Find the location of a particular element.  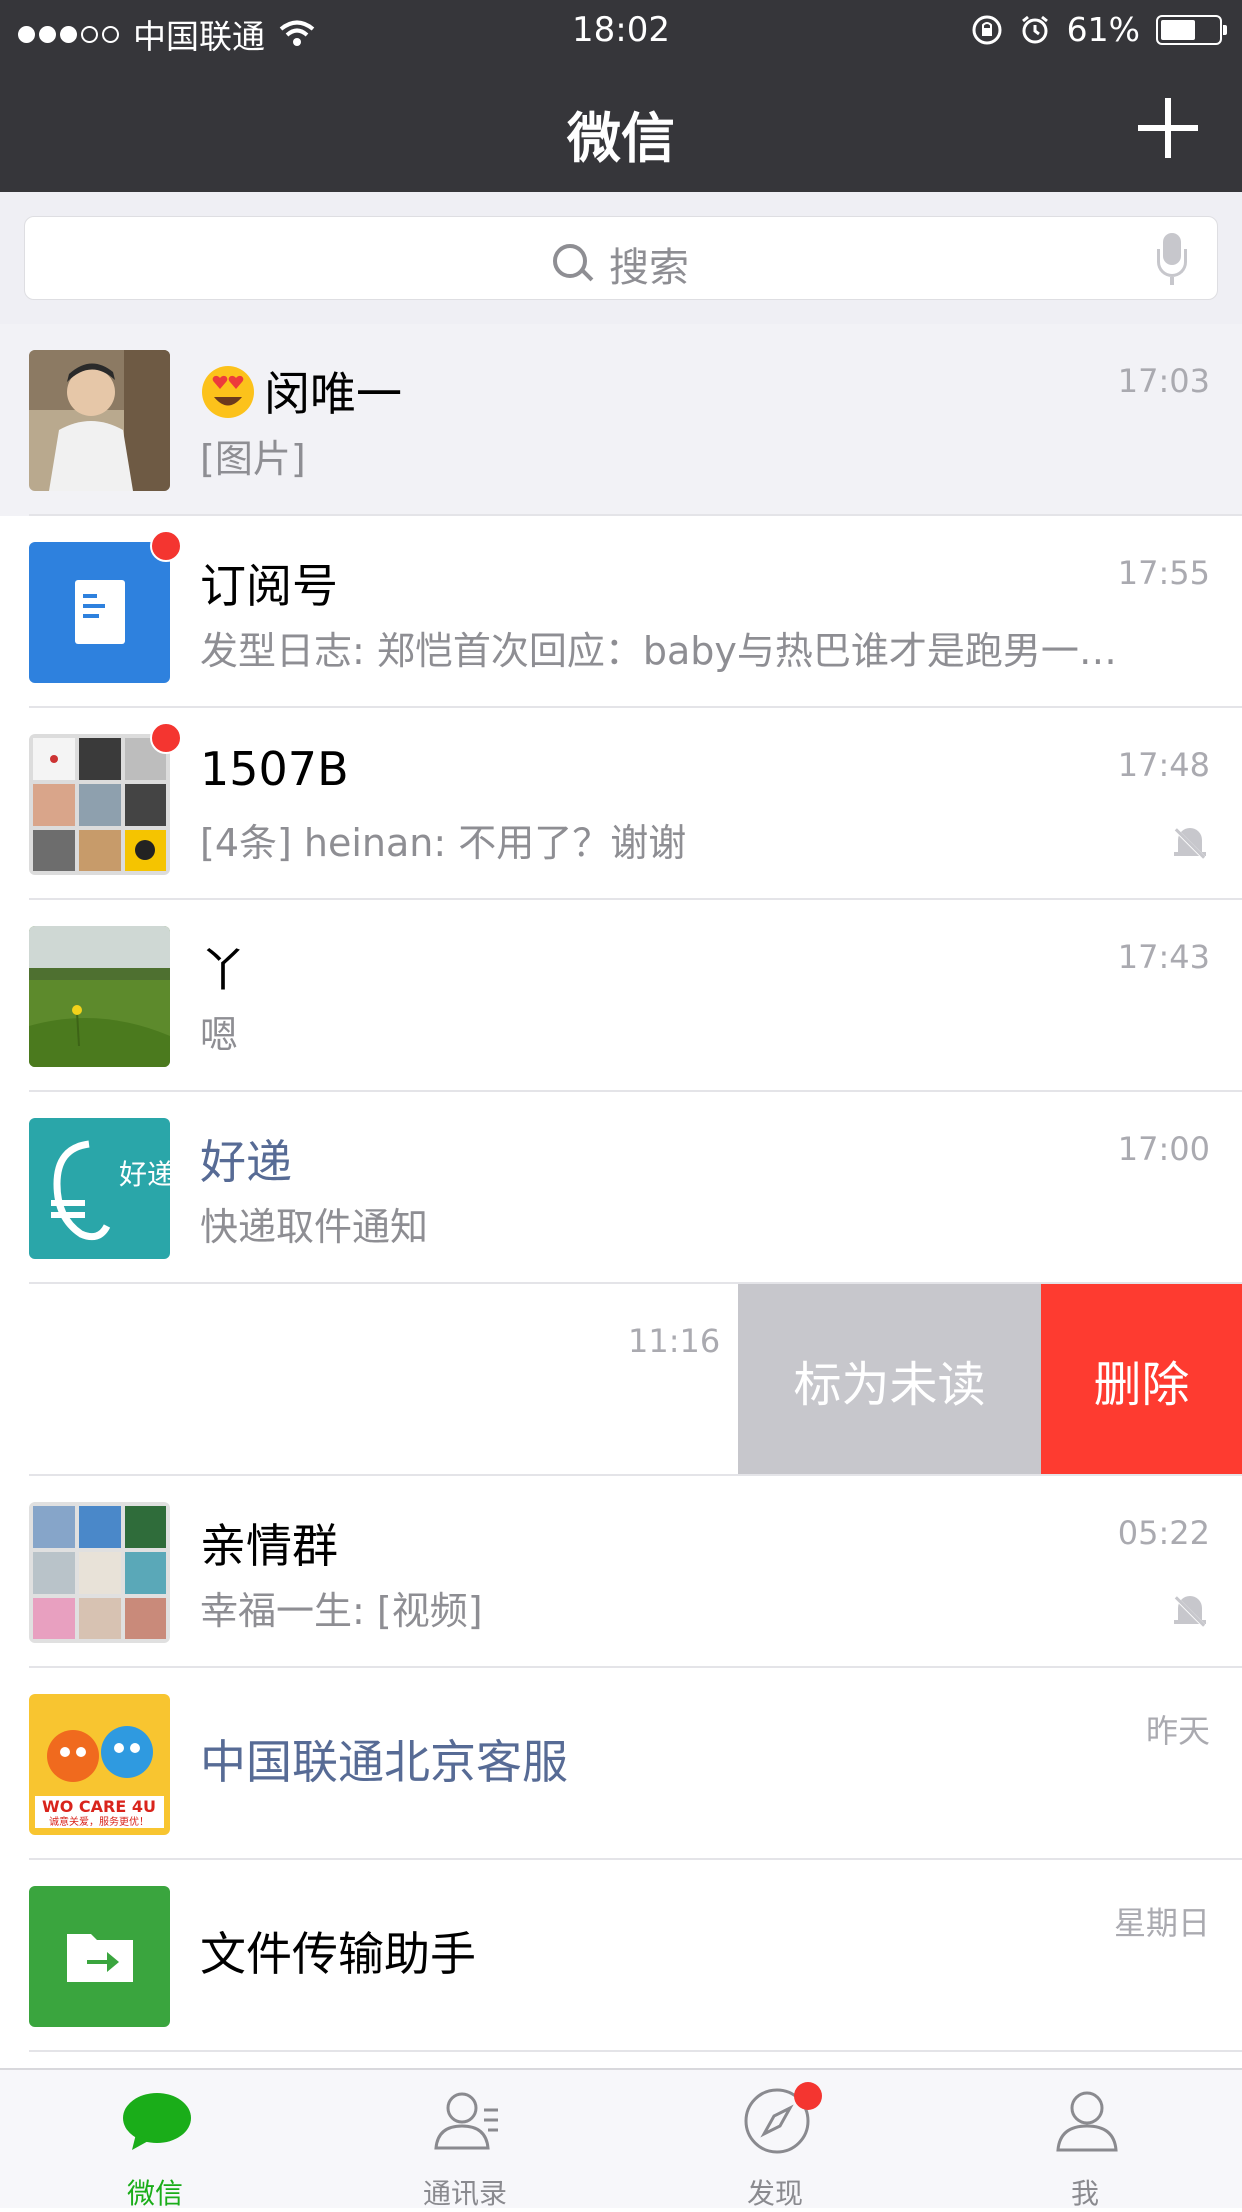

chat-name: 订阅号 is located at coordinates (269, 586).